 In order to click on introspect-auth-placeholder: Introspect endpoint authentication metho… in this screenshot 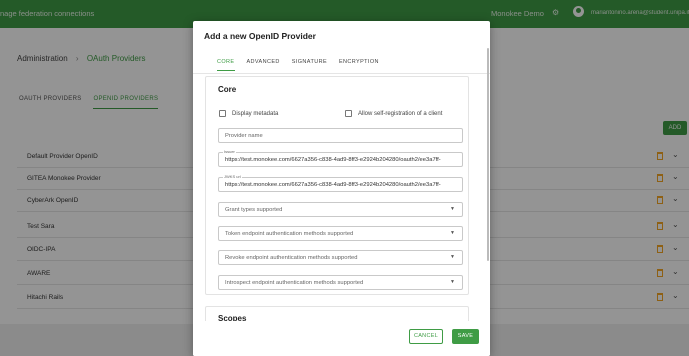, I will do `click(294, 283)`.